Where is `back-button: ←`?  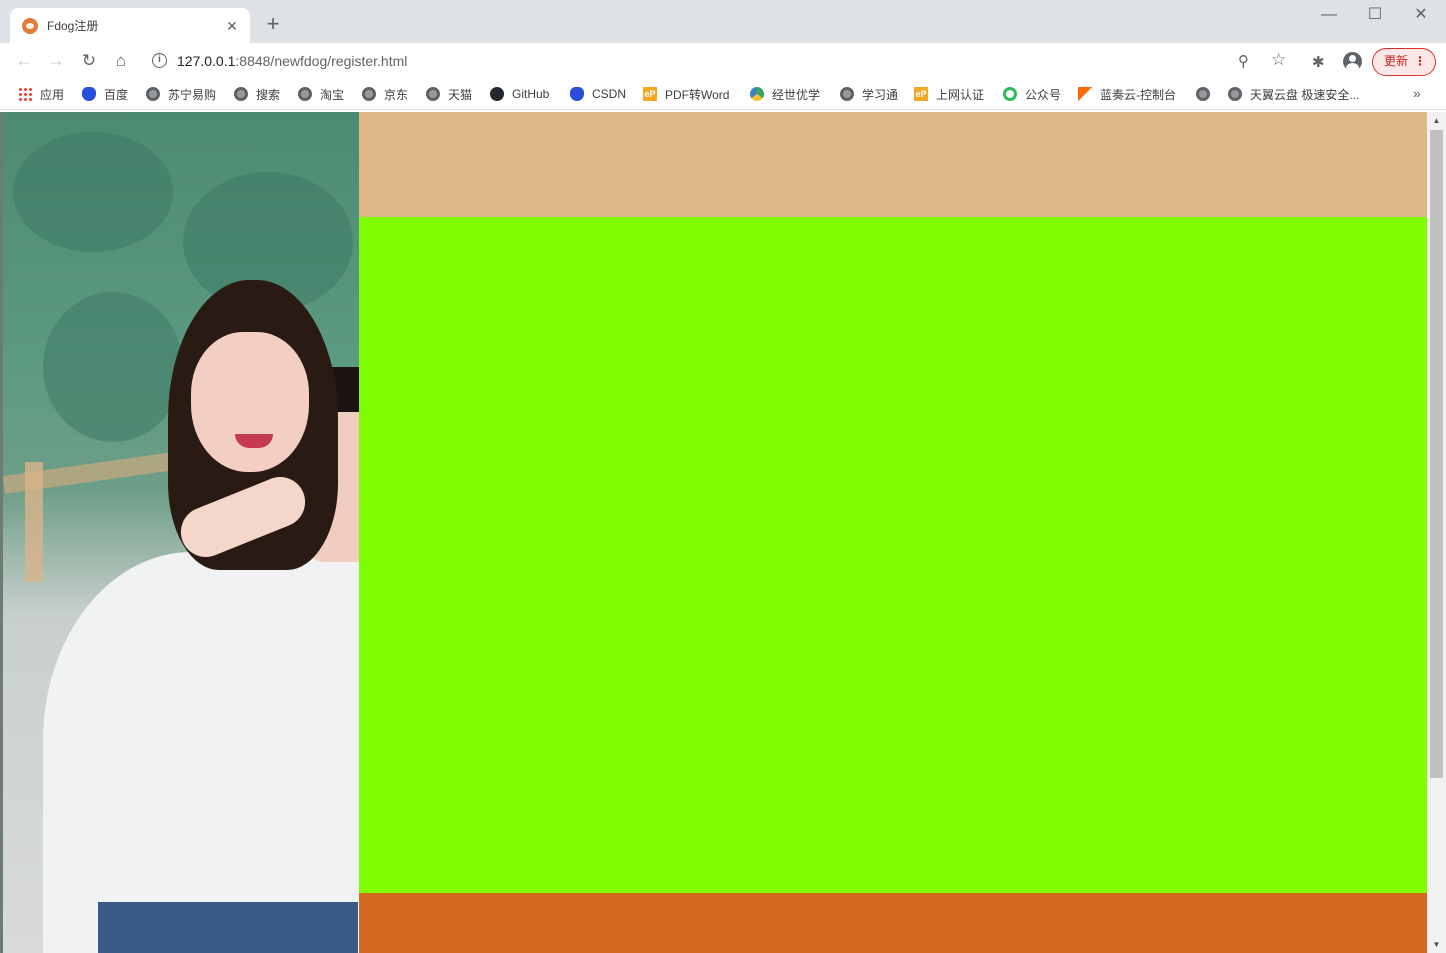
back-button: ← is located at coordinates (24, 61).